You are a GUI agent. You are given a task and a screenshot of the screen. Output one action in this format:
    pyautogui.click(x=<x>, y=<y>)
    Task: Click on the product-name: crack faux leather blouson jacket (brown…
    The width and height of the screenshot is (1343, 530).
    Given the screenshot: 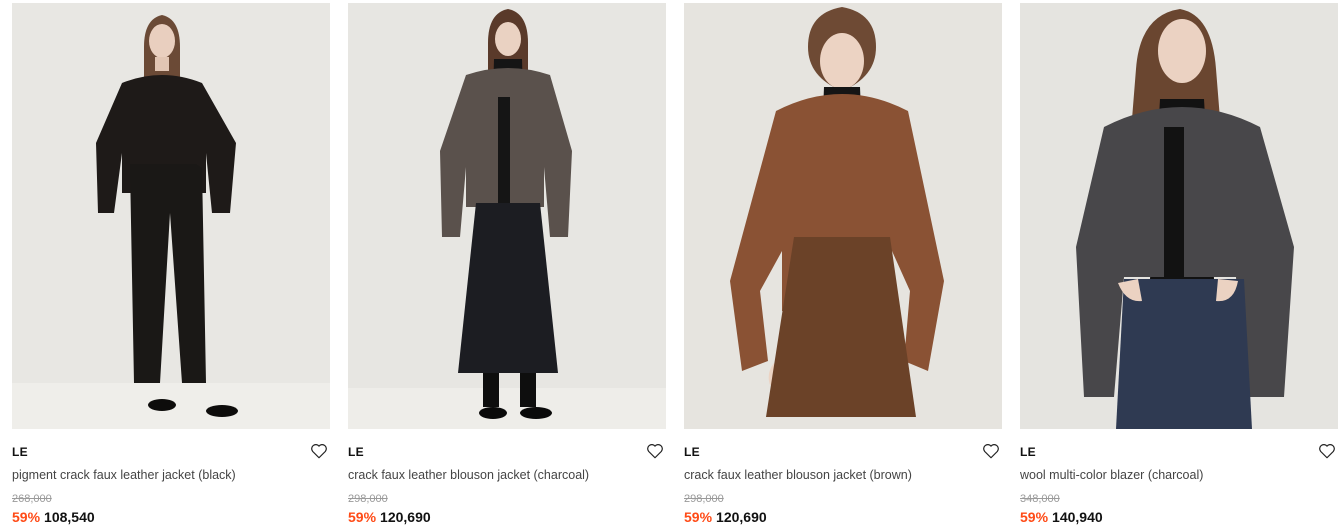 What is the action you would take?
    pyautogui.click(x=798, y=475)
    